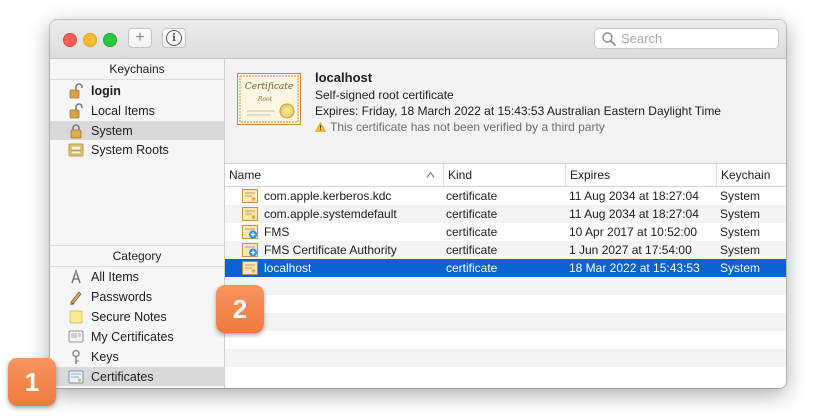 The width and height of the screenshot is (817, 420). I want to click on column-header-name: Name, so click(334, 175).